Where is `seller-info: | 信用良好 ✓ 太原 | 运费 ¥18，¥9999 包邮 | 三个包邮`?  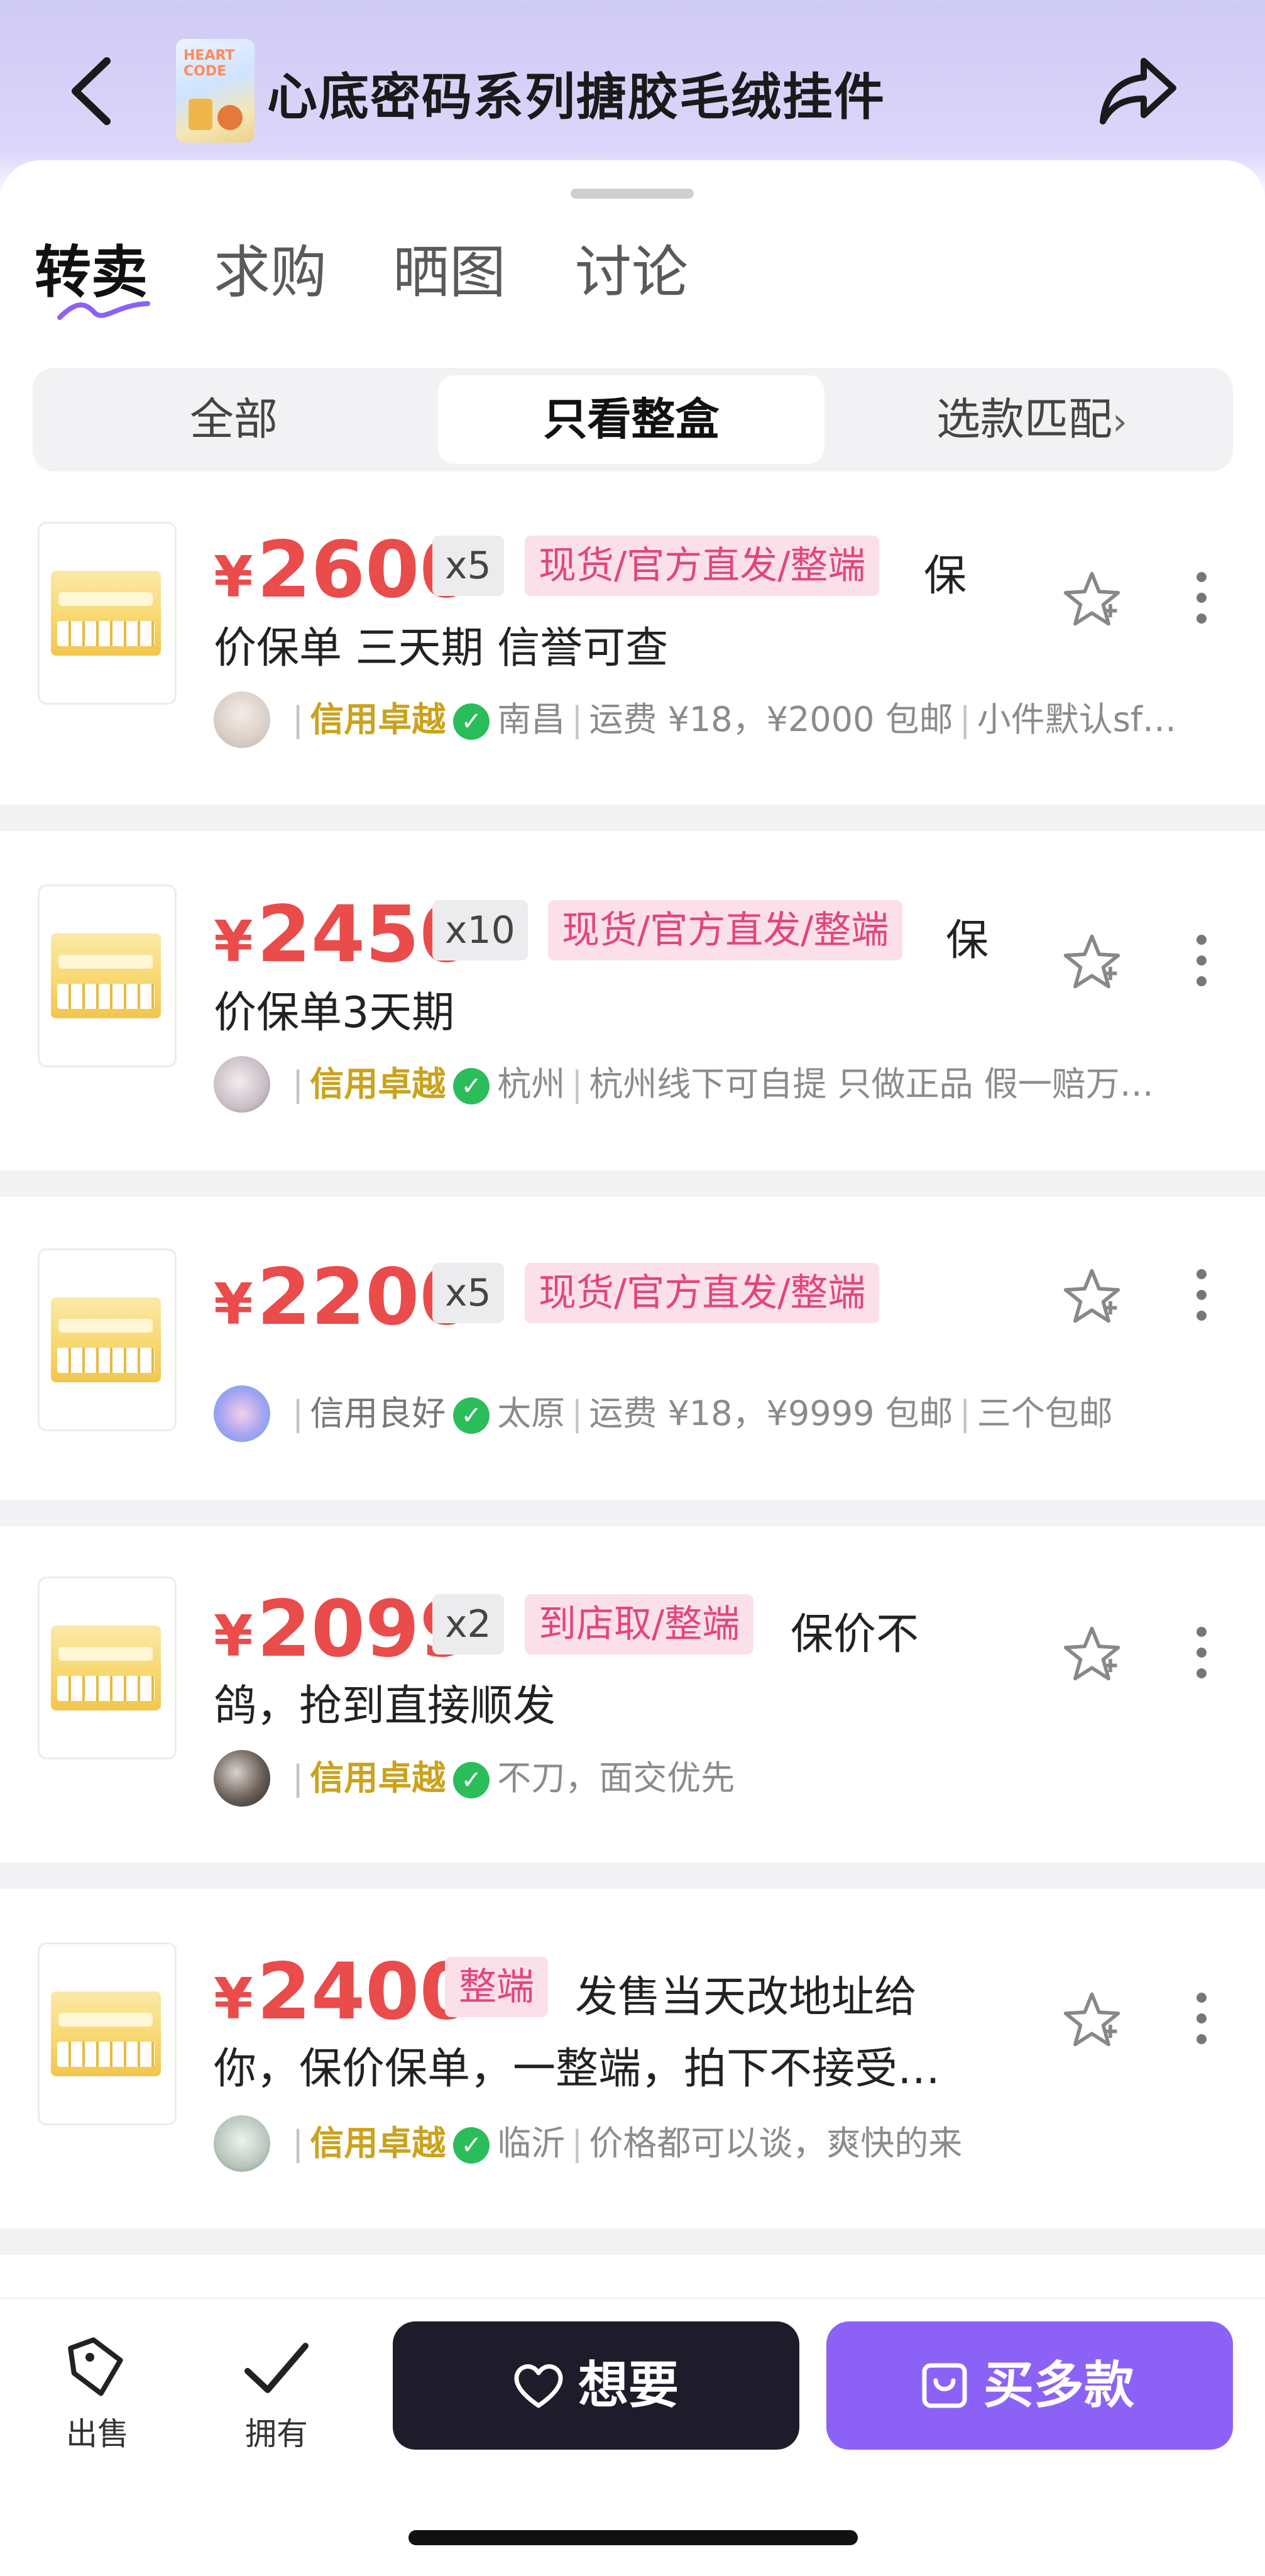
seller-info: | 信用良好 ✓ 太原 | 运费 ¥18，¥9999 包邮 | 三个包邮 is located at coordinates (723, 1414).